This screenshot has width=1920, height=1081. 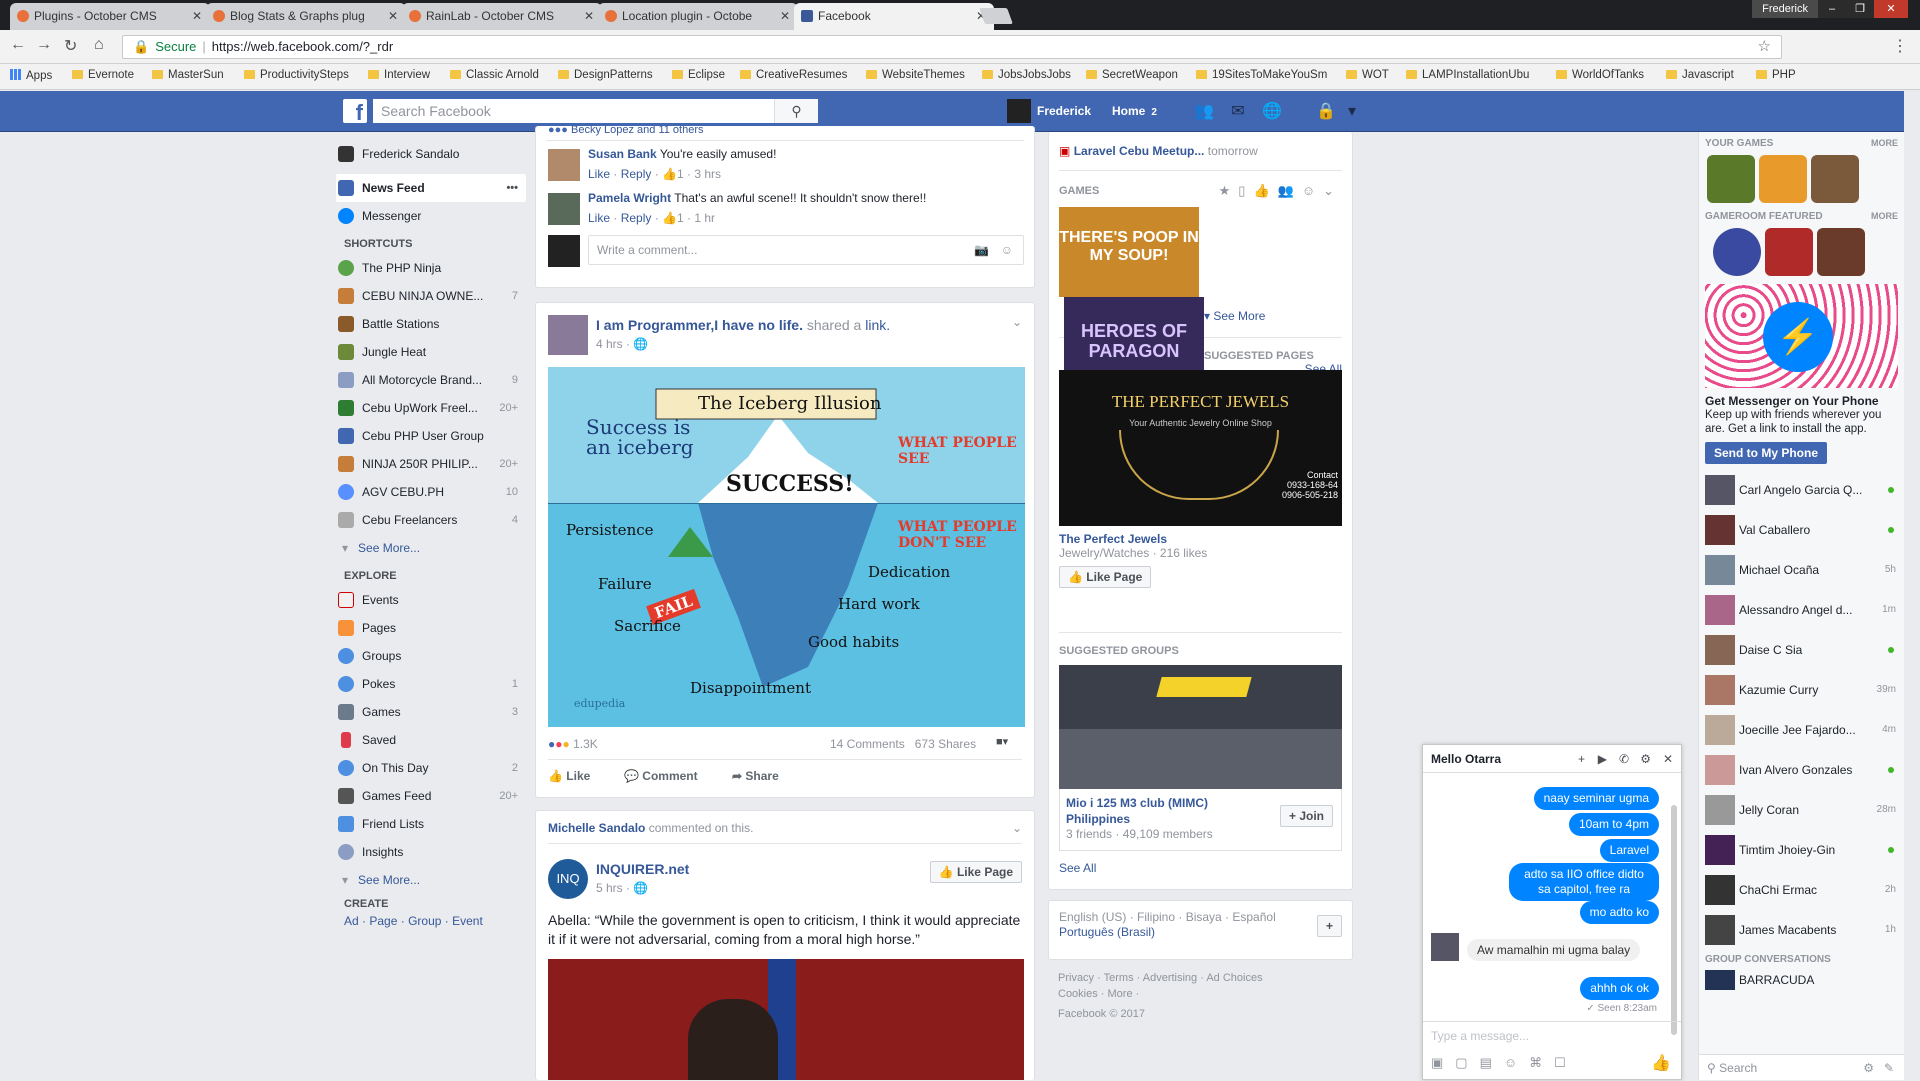 I want to click on shortcut-item: The PHP Ninja, so click(x=431, y=268).